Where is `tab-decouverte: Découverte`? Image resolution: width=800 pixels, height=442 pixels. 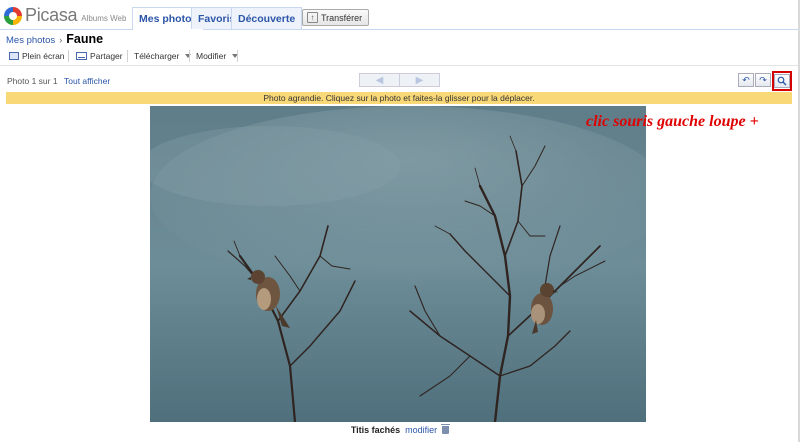
tab-decouverte: Découverte is located at coordinates (267, 18).